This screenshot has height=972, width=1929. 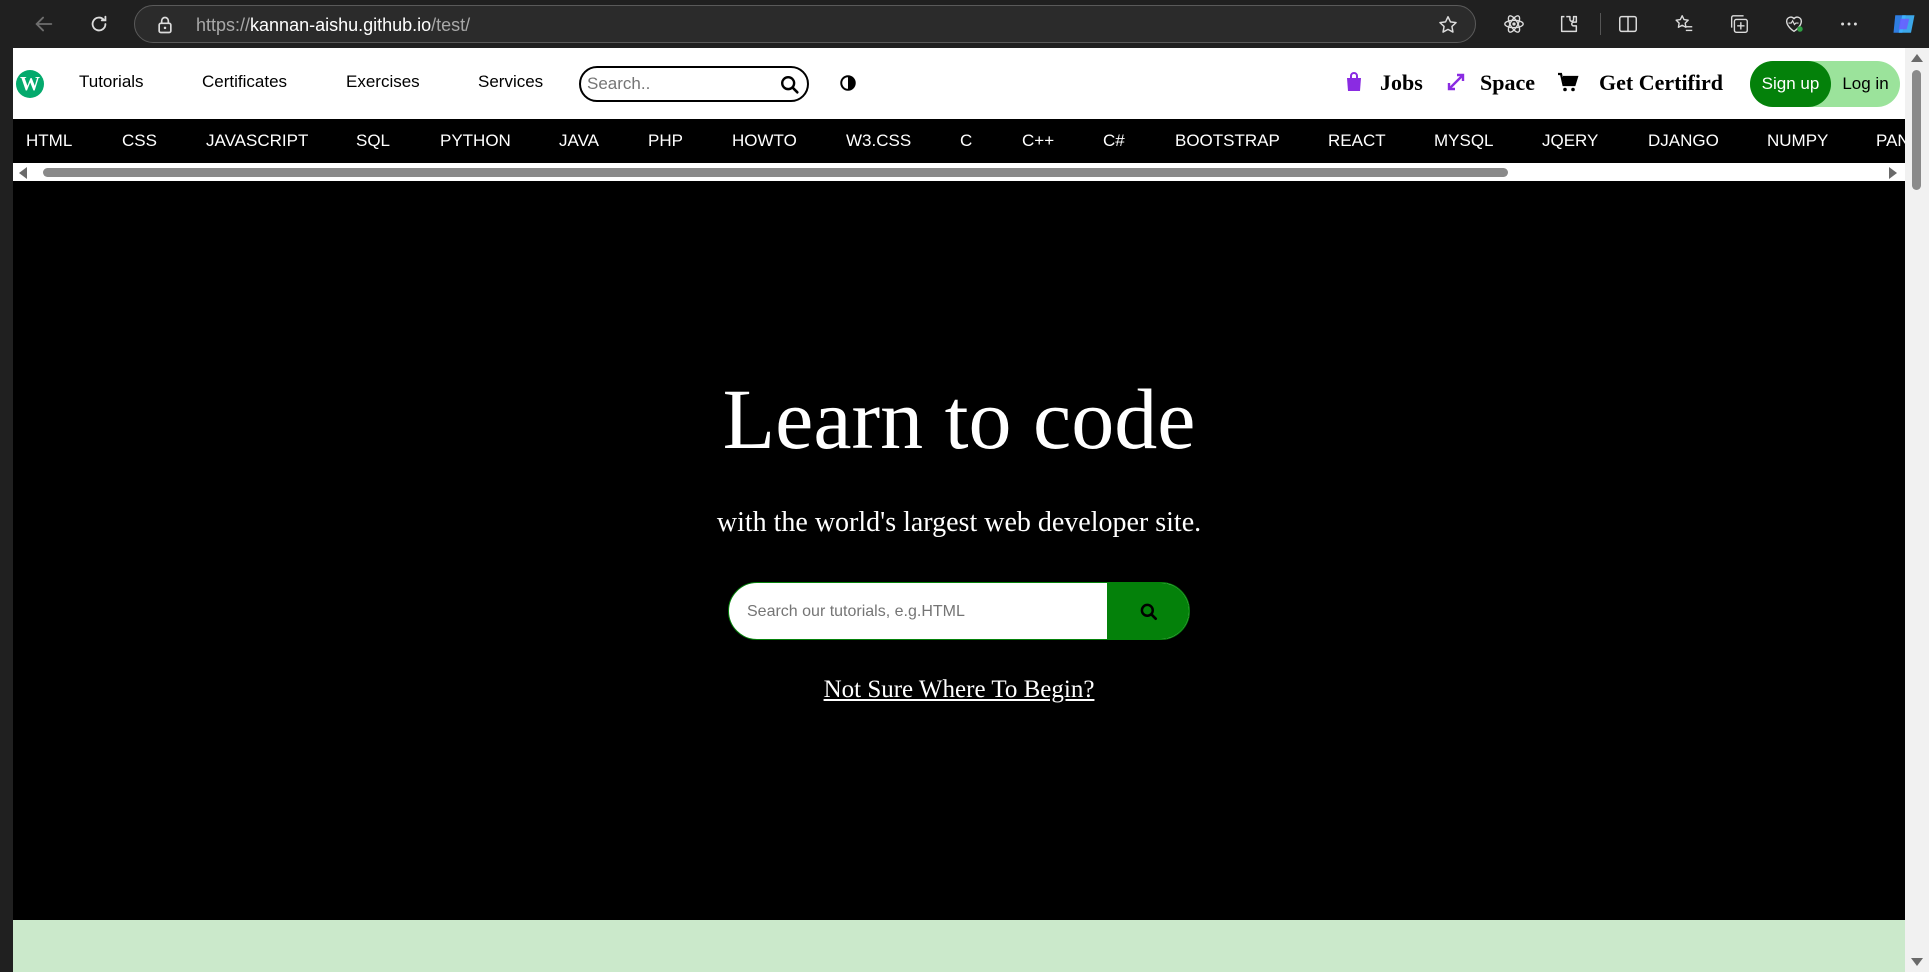 What do you see at coordinates (922, 612) in the screenshot?
I see `tutorial-search-input` at bounding box center [922, 612].